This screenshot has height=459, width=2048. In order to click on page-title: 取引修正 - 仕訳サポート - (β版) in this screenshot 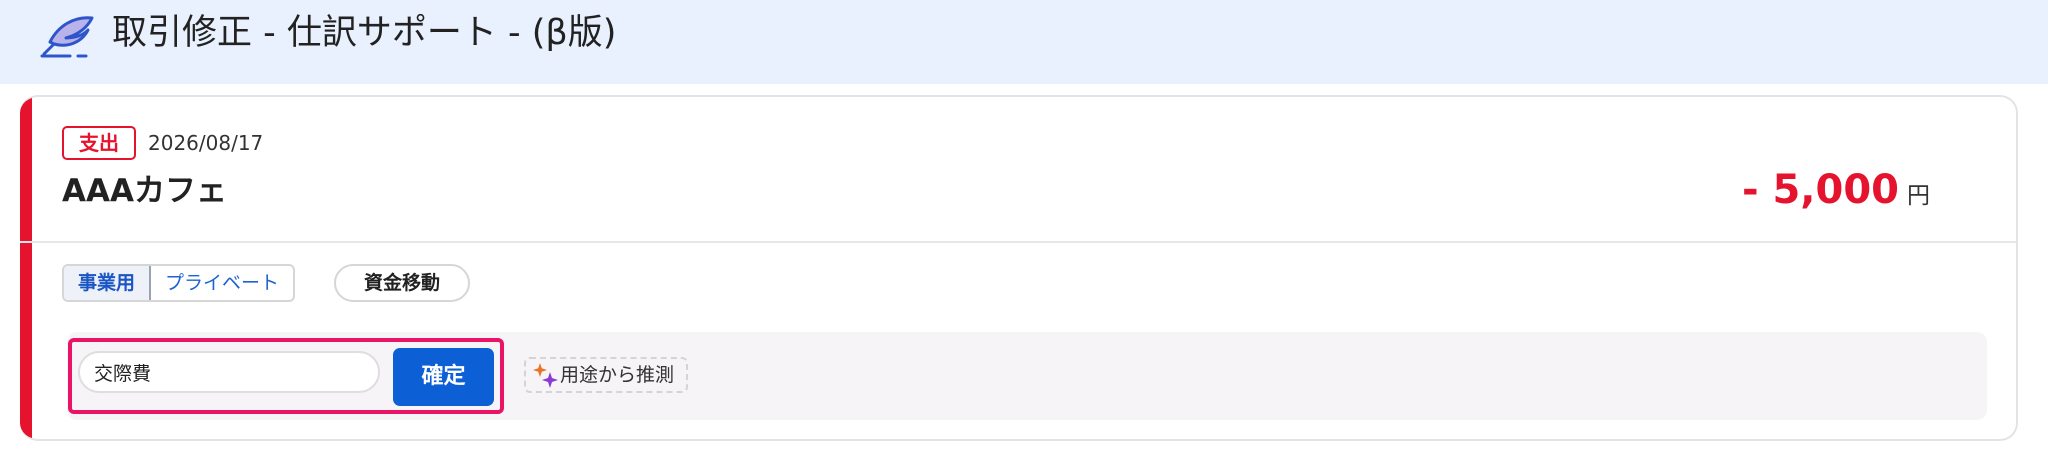, I will do `click(364, 33)`.